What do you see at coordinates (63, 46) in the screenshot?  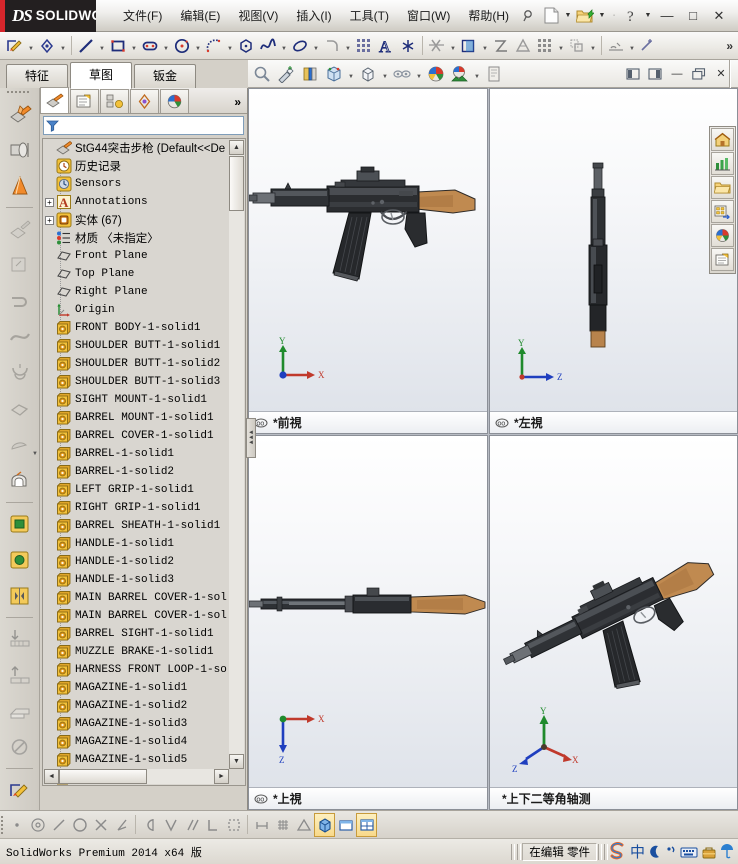 I see `dimension-dropdown-icon: ▼` at bounding box center [63, 46].